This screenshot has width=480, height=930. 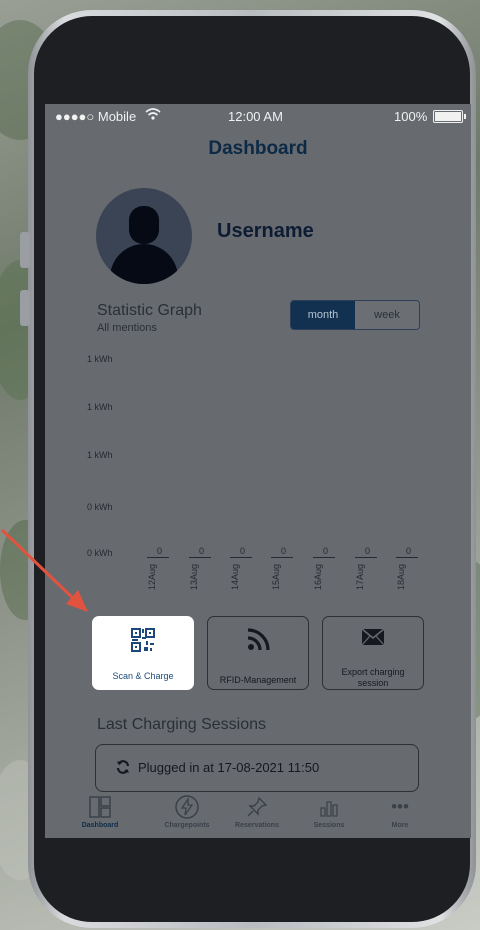 I want to click on tab-more-label: More, so click(x=400, y=825).